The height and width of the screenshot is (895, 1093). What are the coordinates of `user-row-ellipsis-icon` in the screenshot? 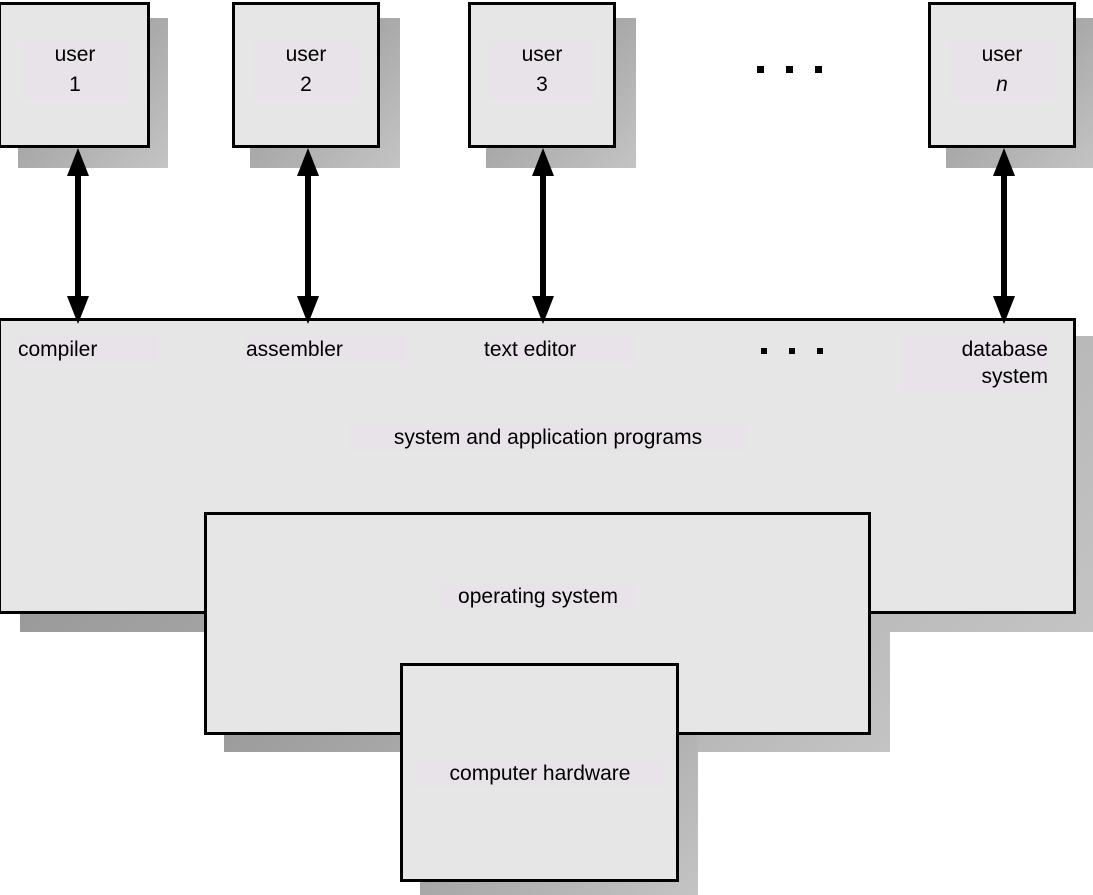 It's located at (789, 69).